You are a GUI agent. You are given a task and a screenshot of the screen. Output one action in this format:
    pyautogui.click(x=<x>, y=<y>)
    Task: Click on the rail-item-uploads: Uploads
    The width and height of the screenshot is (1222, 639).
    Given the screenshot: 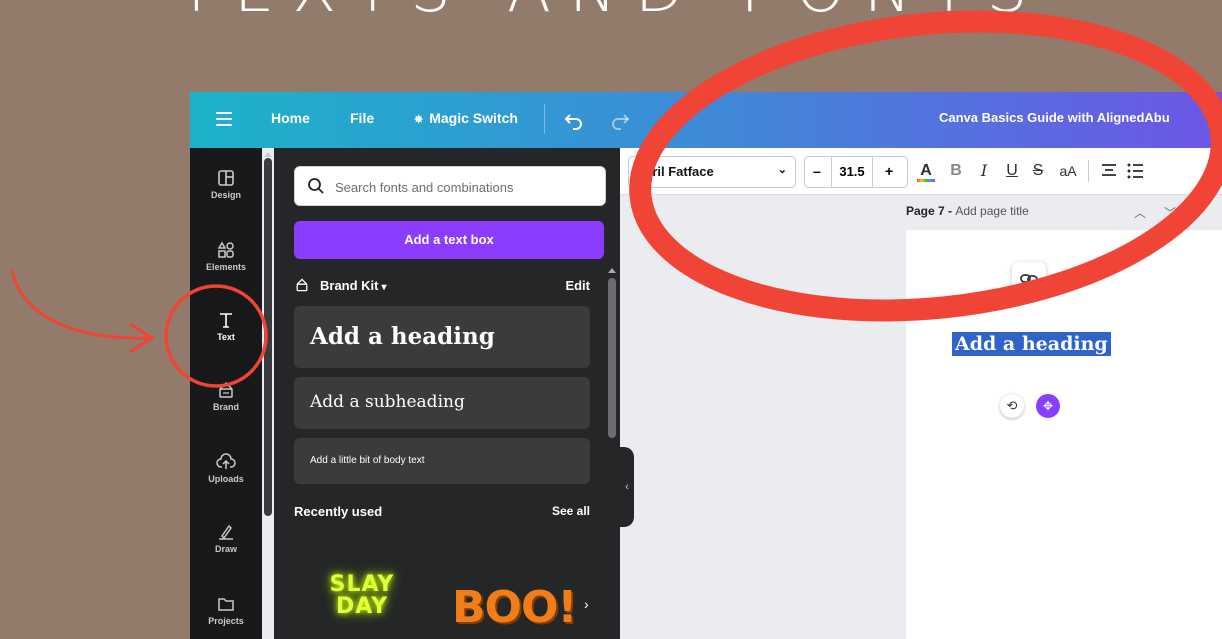 What is the action you would take?
    pyautogui.click(x=226, y=468)
    